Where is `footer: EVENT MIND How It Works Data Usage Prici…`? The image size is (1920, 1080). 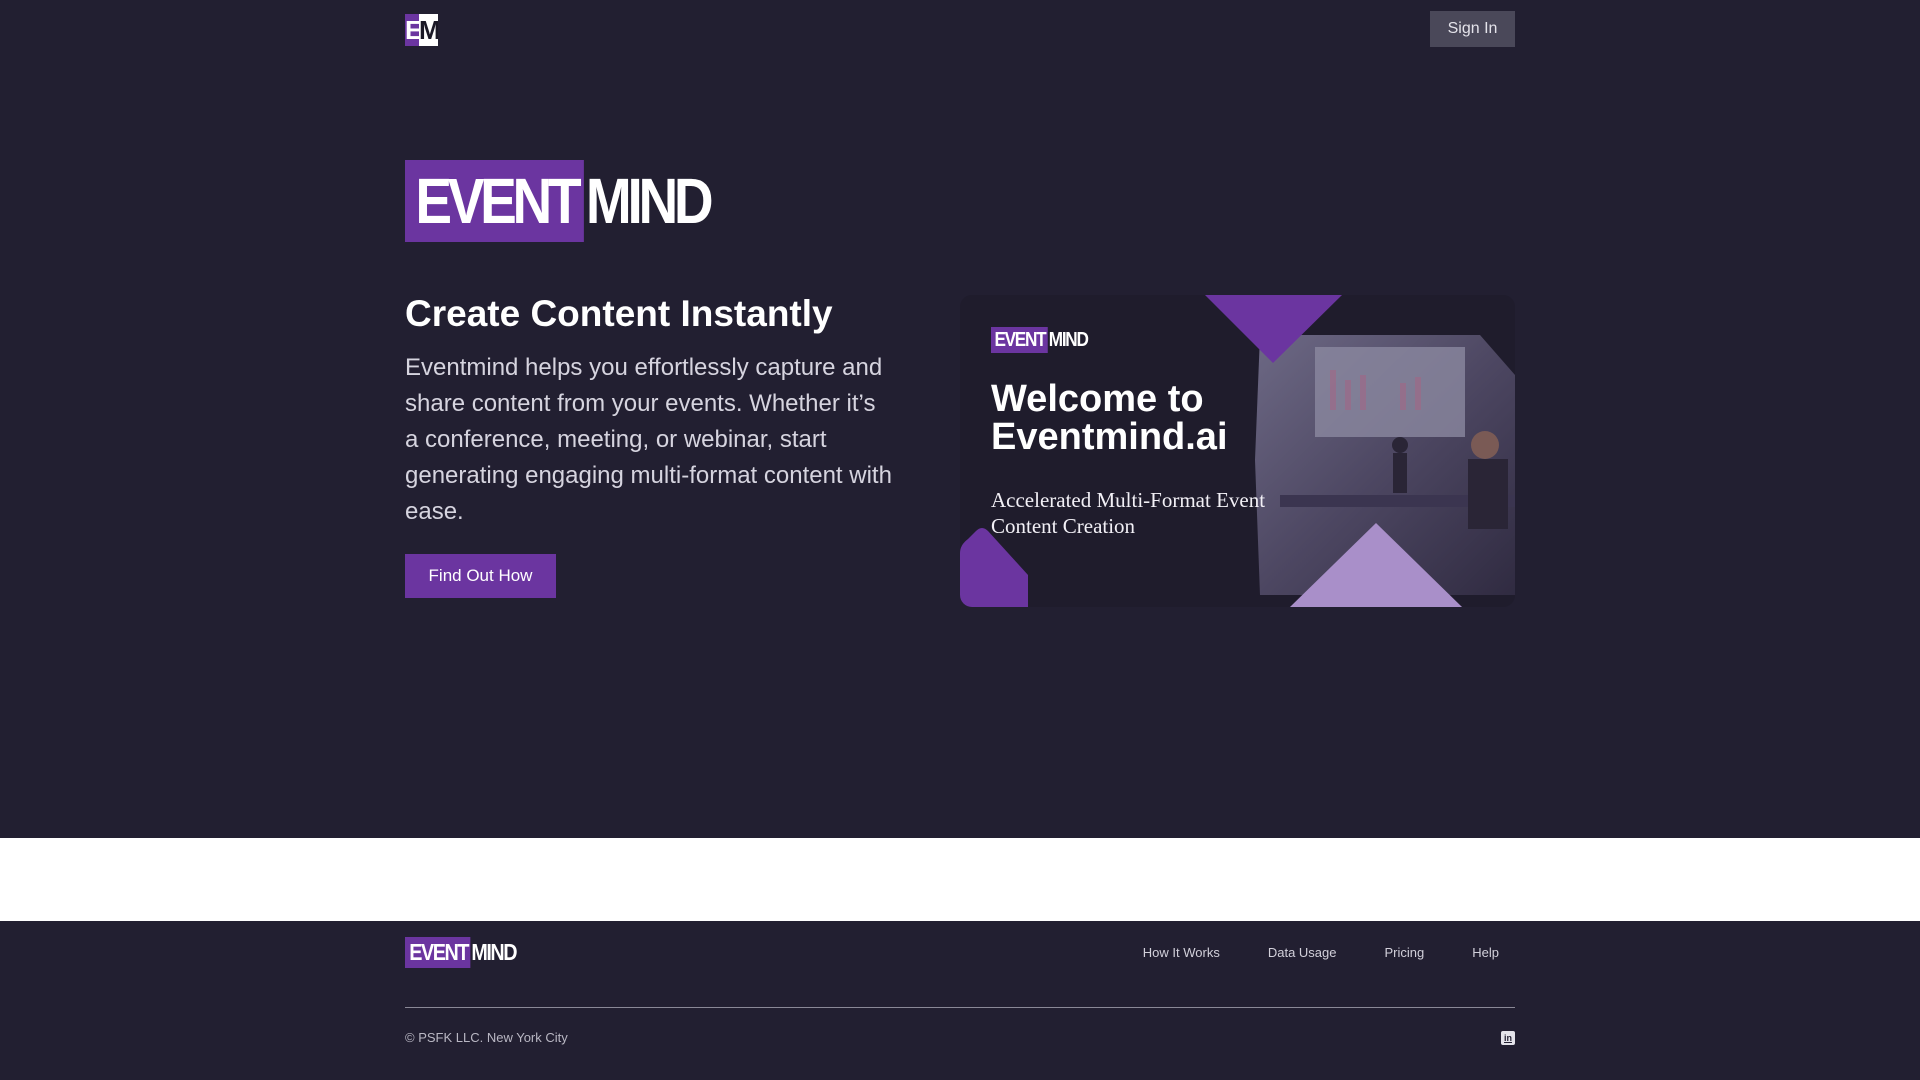
footer: EVENT MIND How It Works Data Usage Prici… is located at coordinates (960, 1000).